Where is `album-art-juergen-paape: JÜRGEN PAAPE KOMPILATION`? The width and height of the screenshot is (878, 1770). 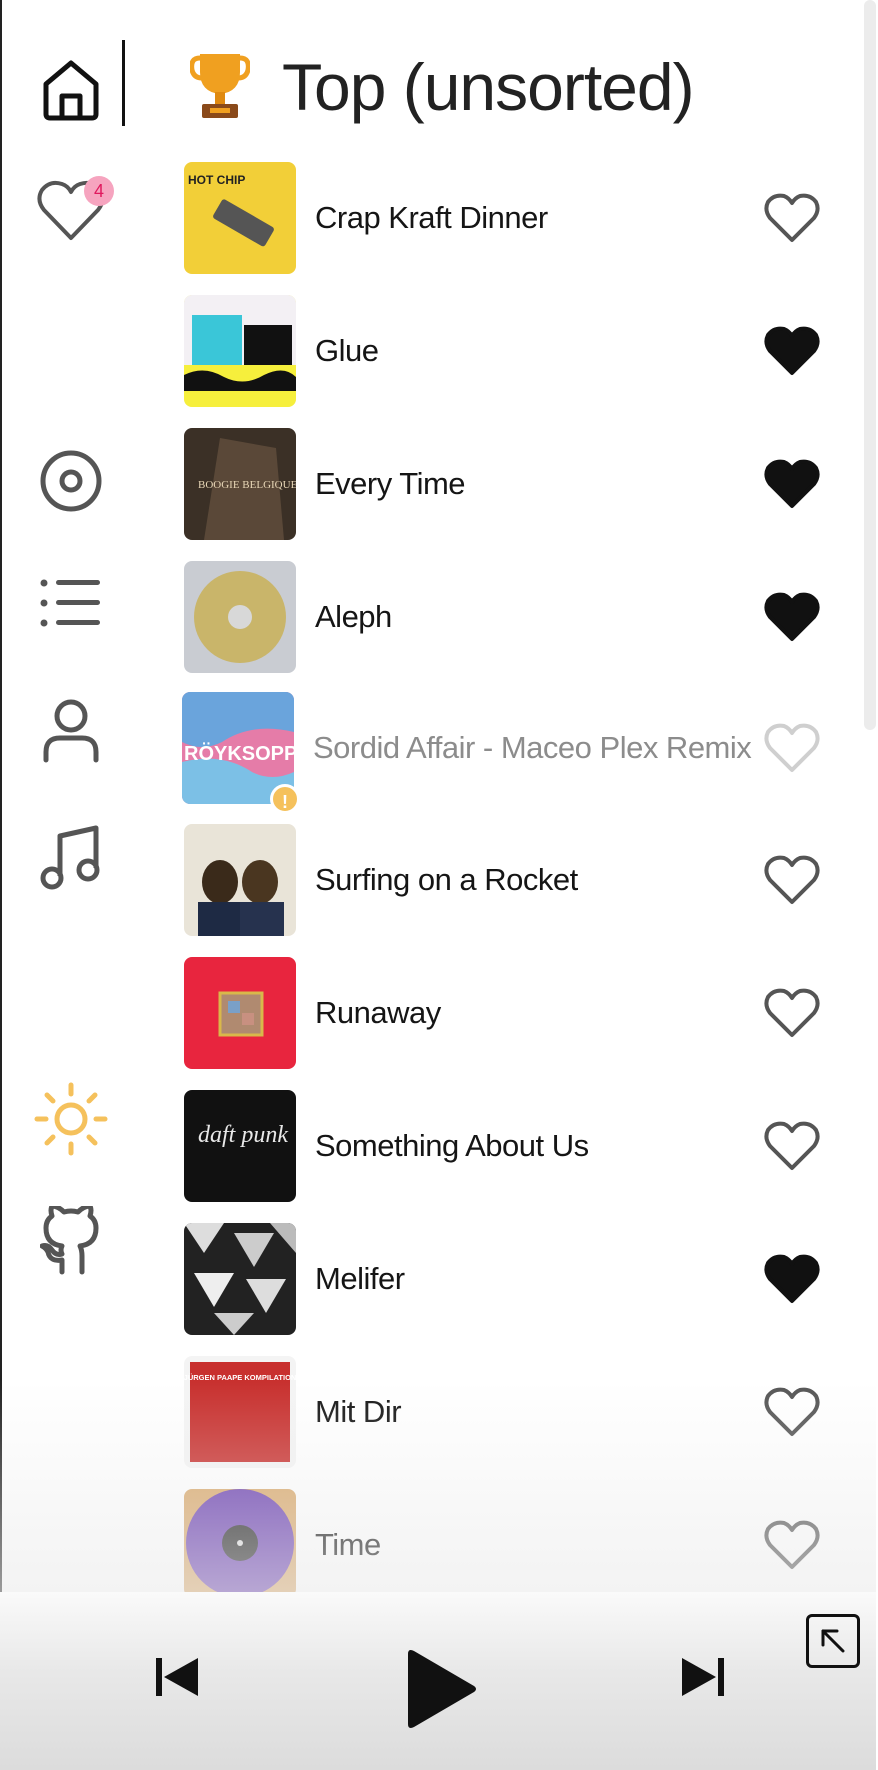 album-art-juergen-paape: JÜRGEN PAAPE KOMPILATION is located at coordinates (240, 1412).